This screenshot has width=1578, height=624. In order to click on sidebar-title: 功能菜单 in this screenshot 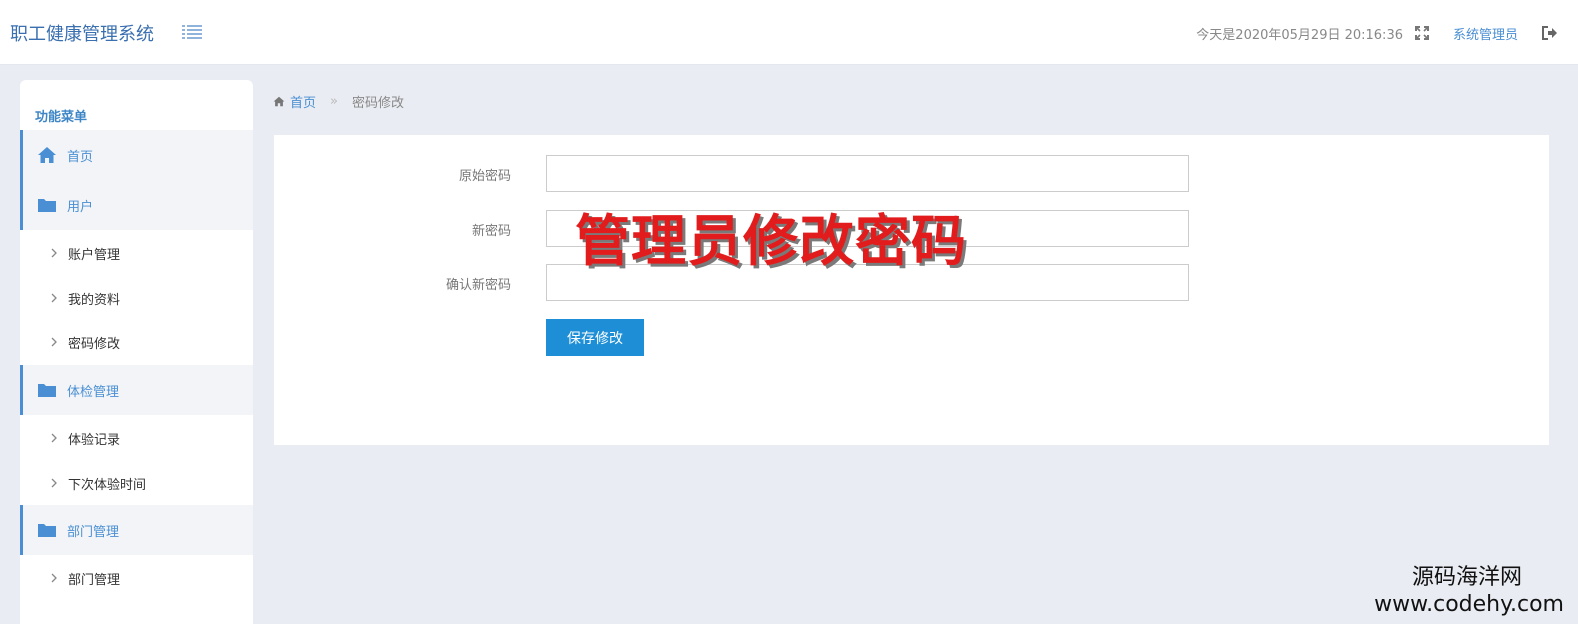, I will do `click(61, 117)`.